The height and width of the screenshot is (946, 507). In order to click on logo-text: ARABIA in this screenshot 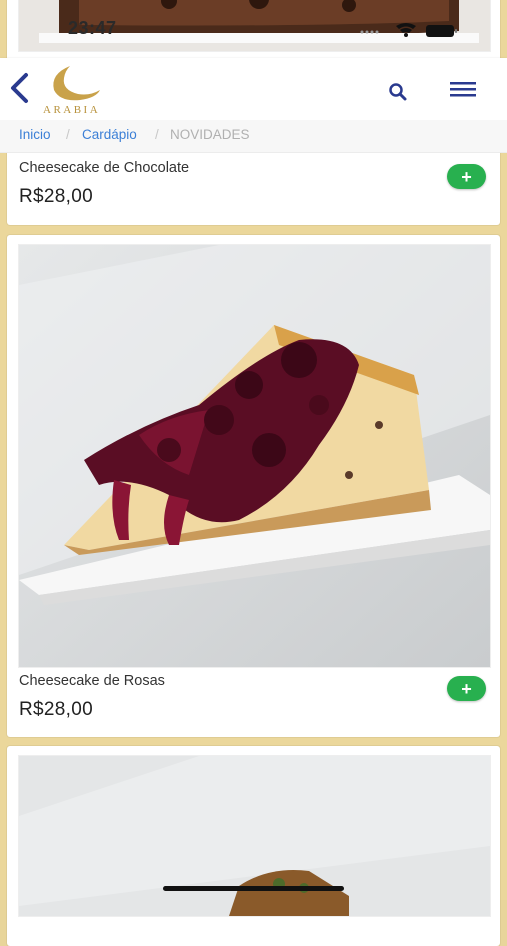, I will do `click(72, 110)`.